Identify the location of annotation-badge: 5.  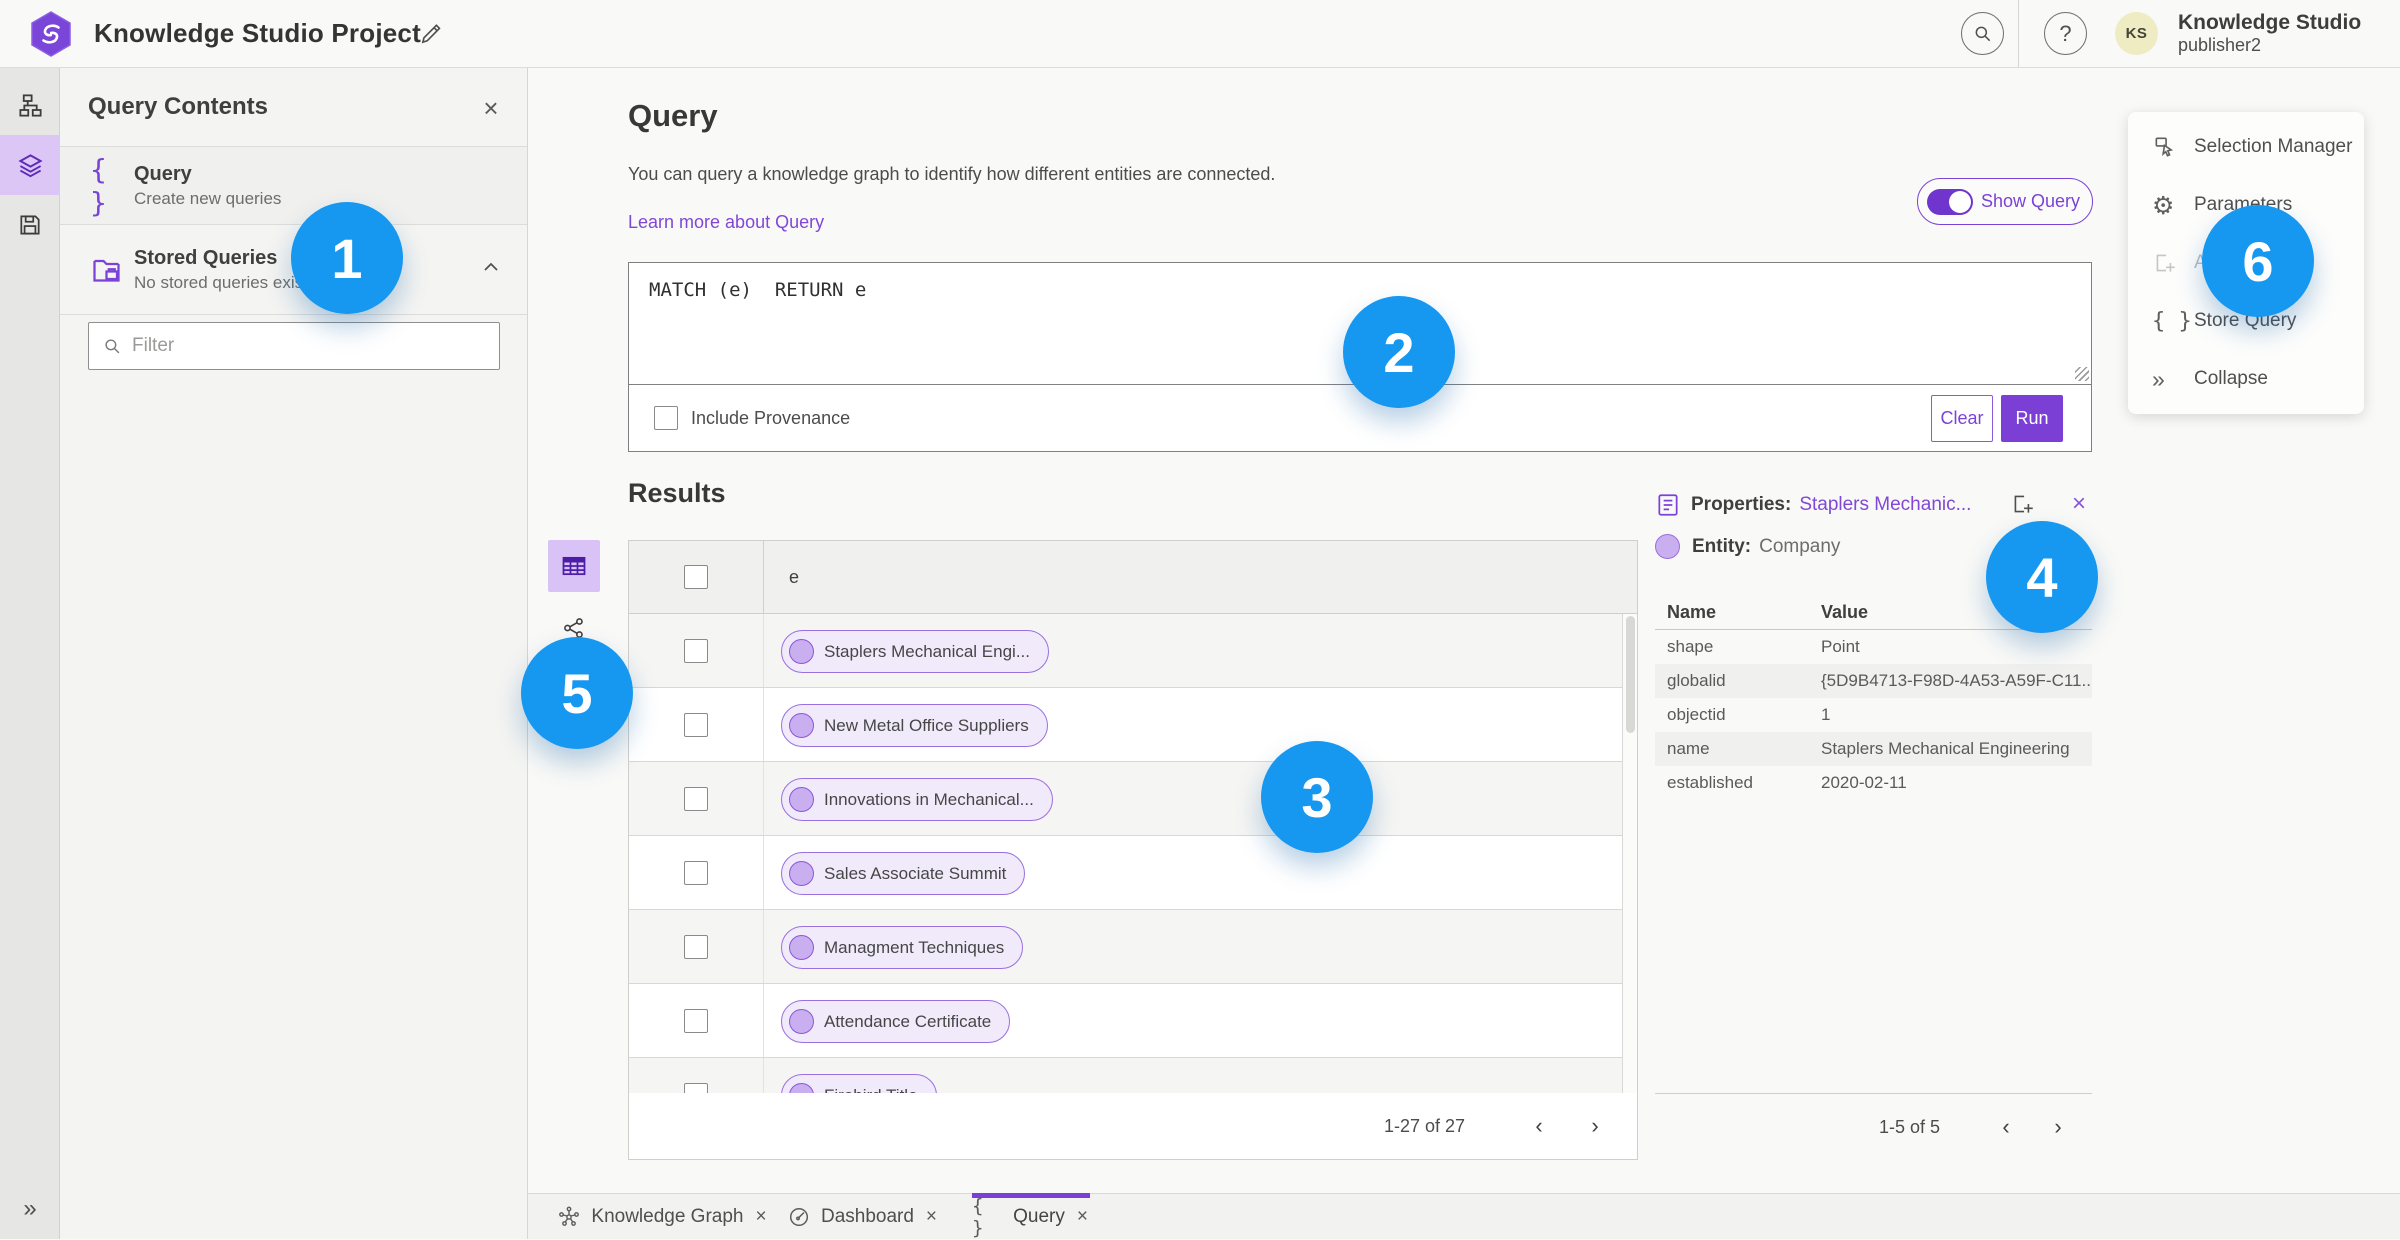
(577, 693).